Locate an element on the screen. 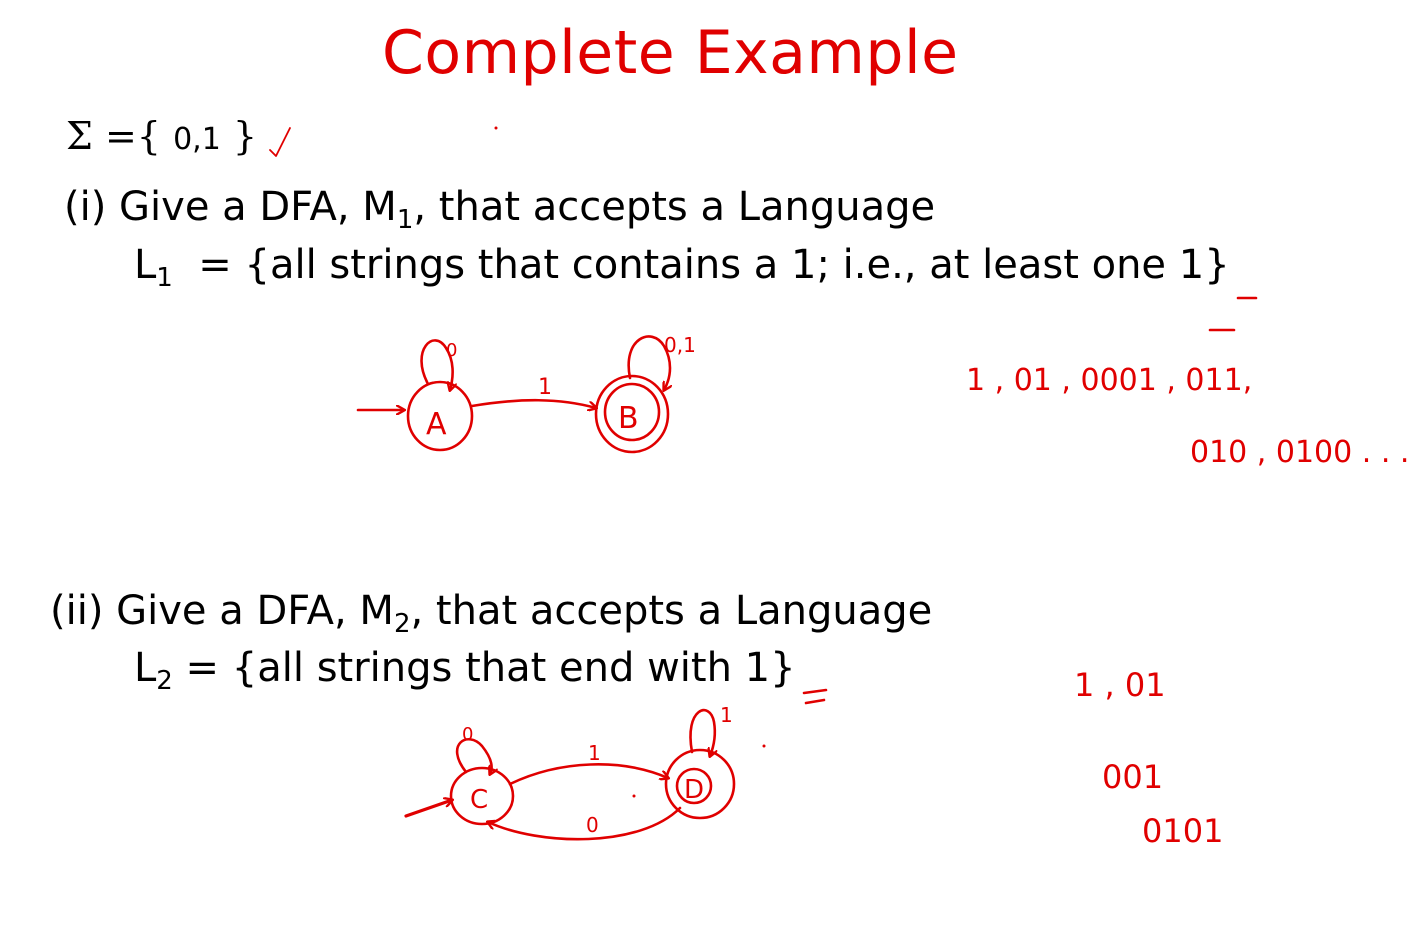 This screenshot has width=1424, height=936. loop-c-label: 0 is located at coordinates (467, 734).